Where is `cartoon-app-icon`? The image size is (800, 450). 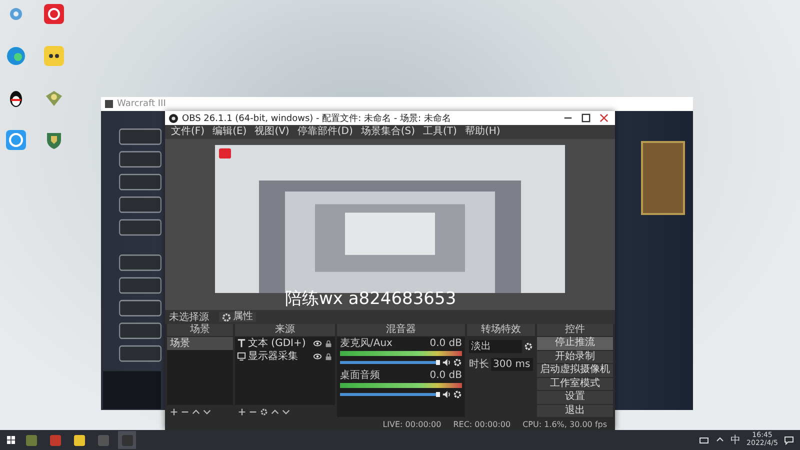 cartoon-app-icon is located at coordinates (54, 56).